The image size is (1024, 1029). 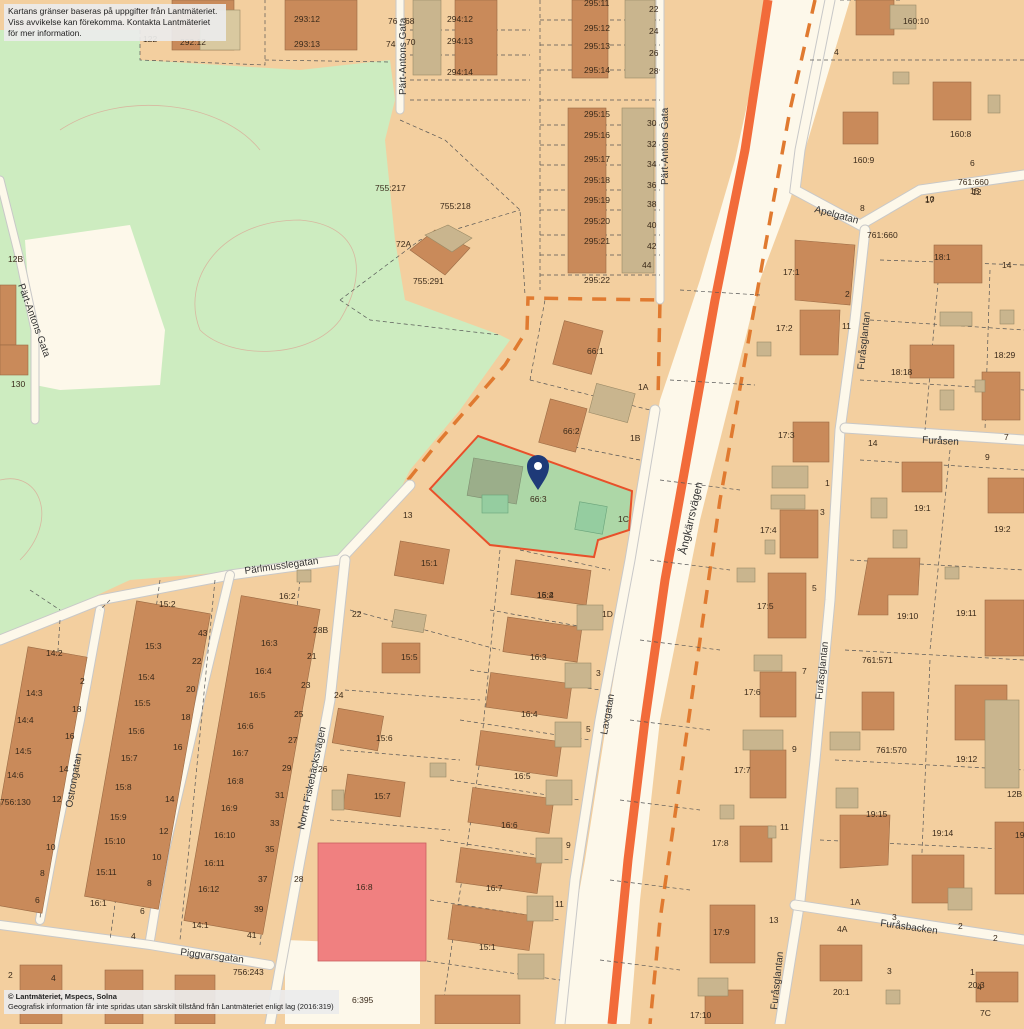 I want to click on house-number-label: 12B, so click(x=1014, y=794).